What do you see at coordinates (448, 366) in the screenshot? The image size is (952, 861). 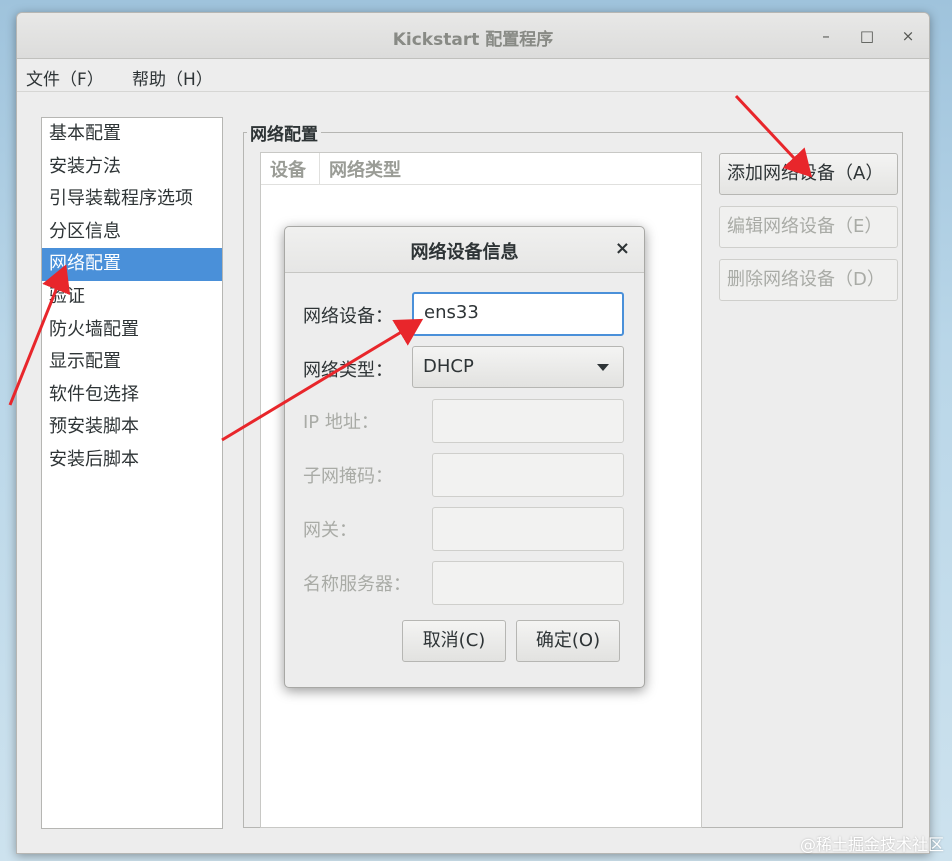 I see `network-type-value: DHCP` at bounding box center [448, 366].